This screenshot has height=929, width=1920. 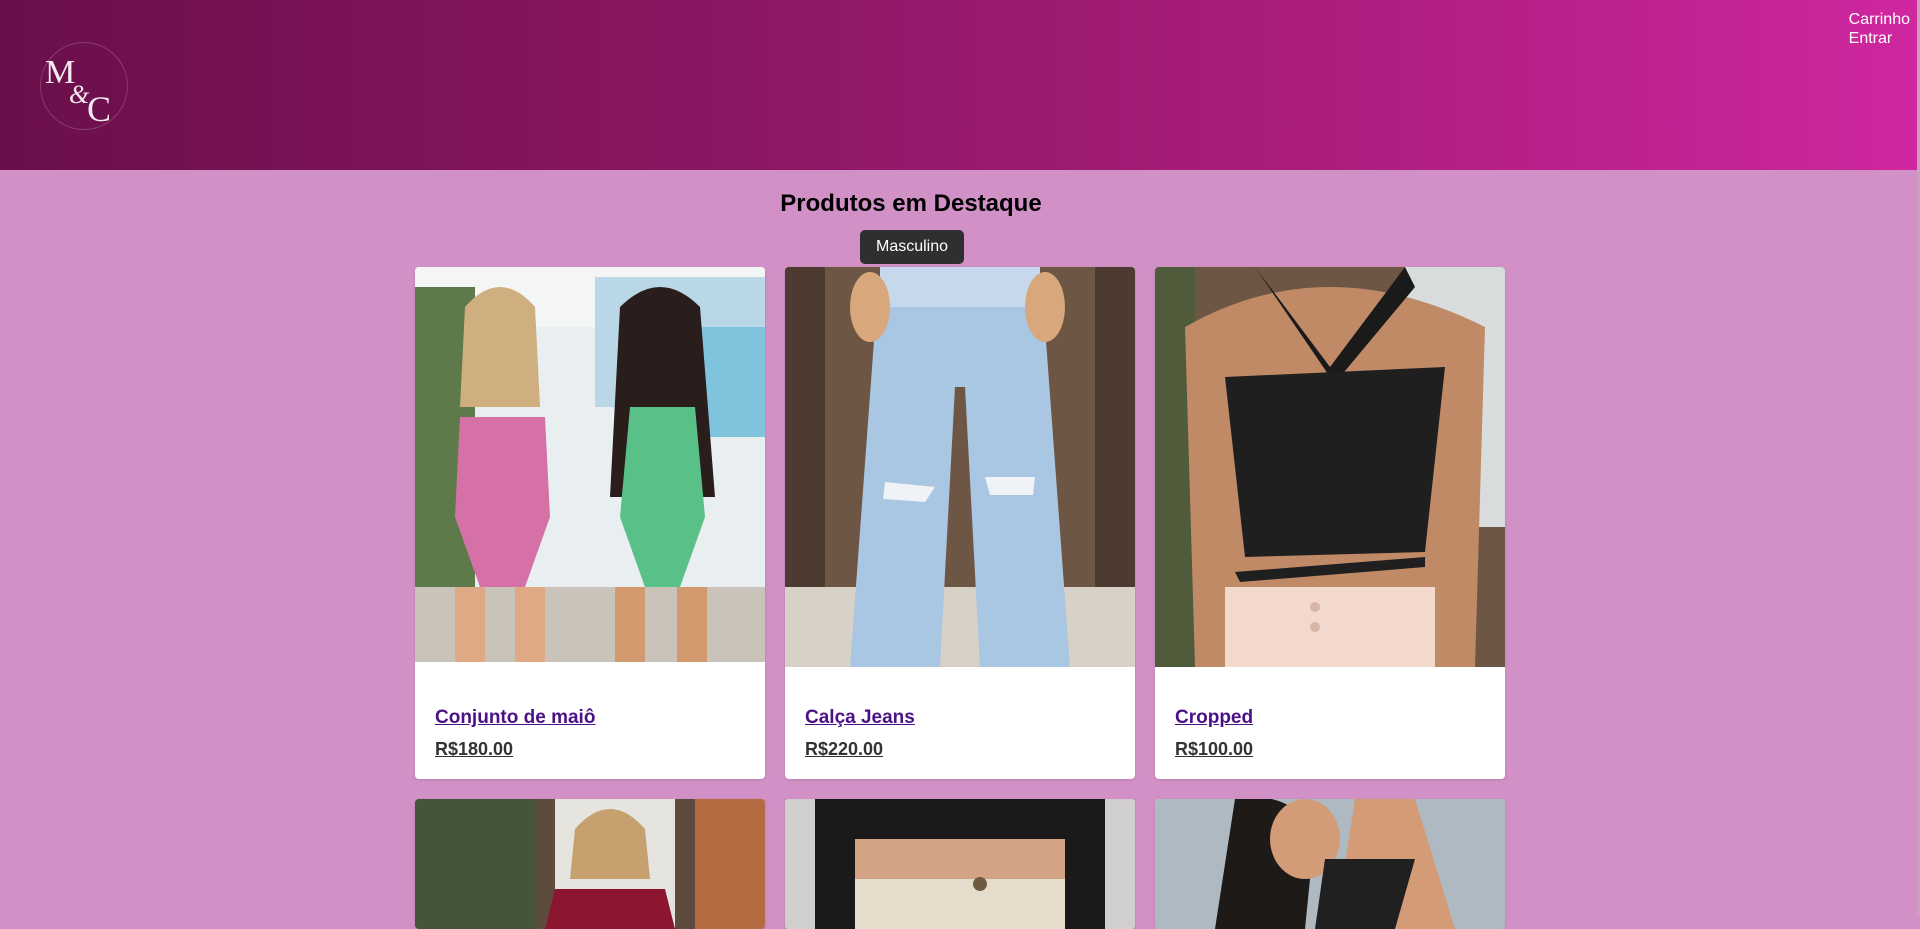 I want to click on login-link: Entrar, so click(x=1871, y=38).